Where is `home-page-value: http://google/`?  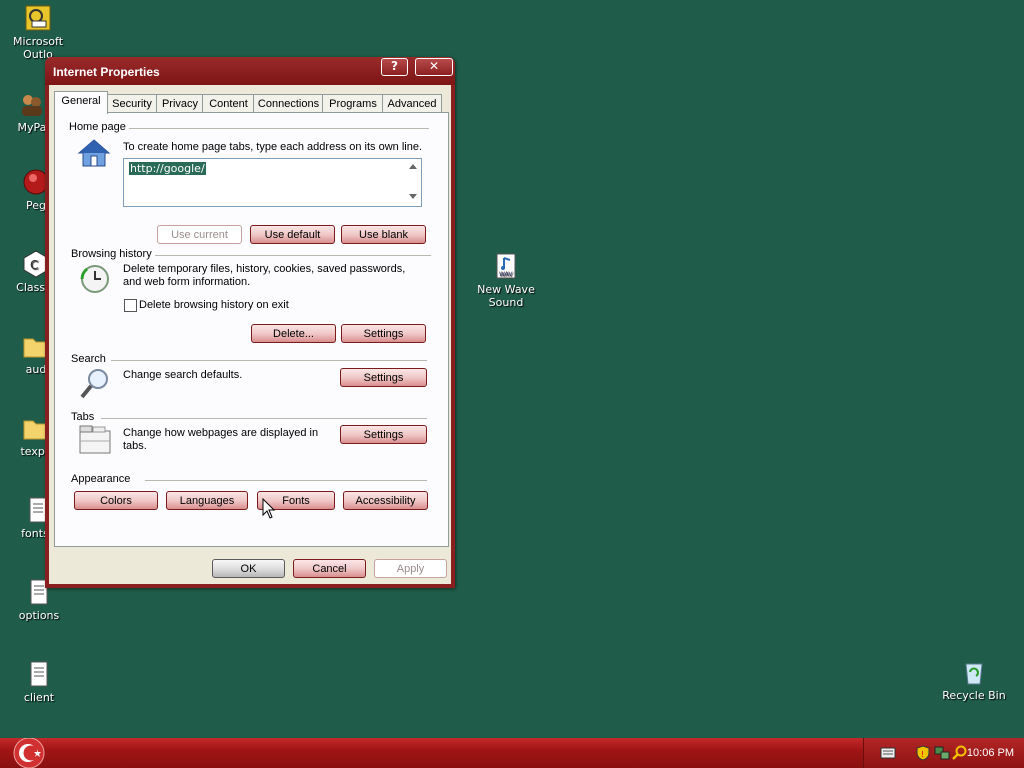
home-page-value: http://google/ is located at coordinates (167, 168).